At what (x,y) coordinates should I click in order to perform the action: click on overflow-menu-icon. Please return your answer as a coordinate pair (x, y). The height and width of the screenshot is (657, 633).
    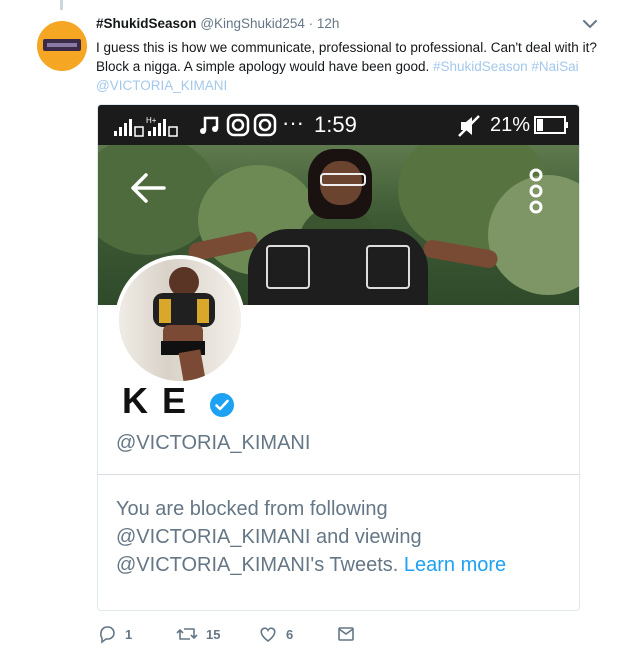
    Looking at the image, I should click on (536, 191).